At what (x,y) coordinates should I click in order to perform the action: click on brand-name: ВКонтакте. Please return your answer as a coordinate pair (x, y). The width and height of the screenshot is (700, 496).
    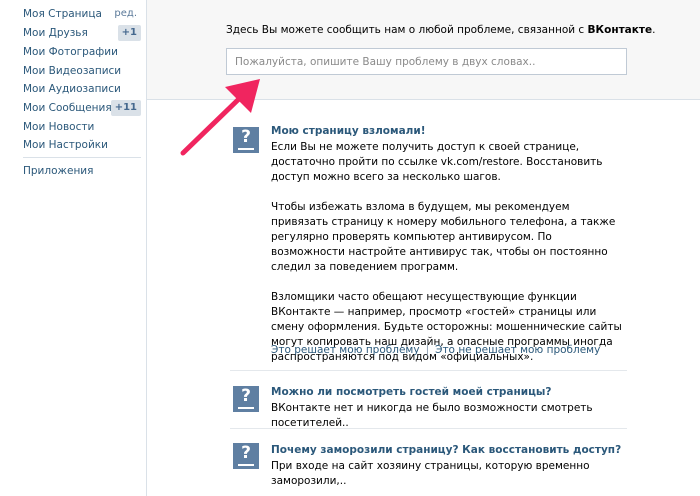
    Looking at the image, I should click on (620, 30).